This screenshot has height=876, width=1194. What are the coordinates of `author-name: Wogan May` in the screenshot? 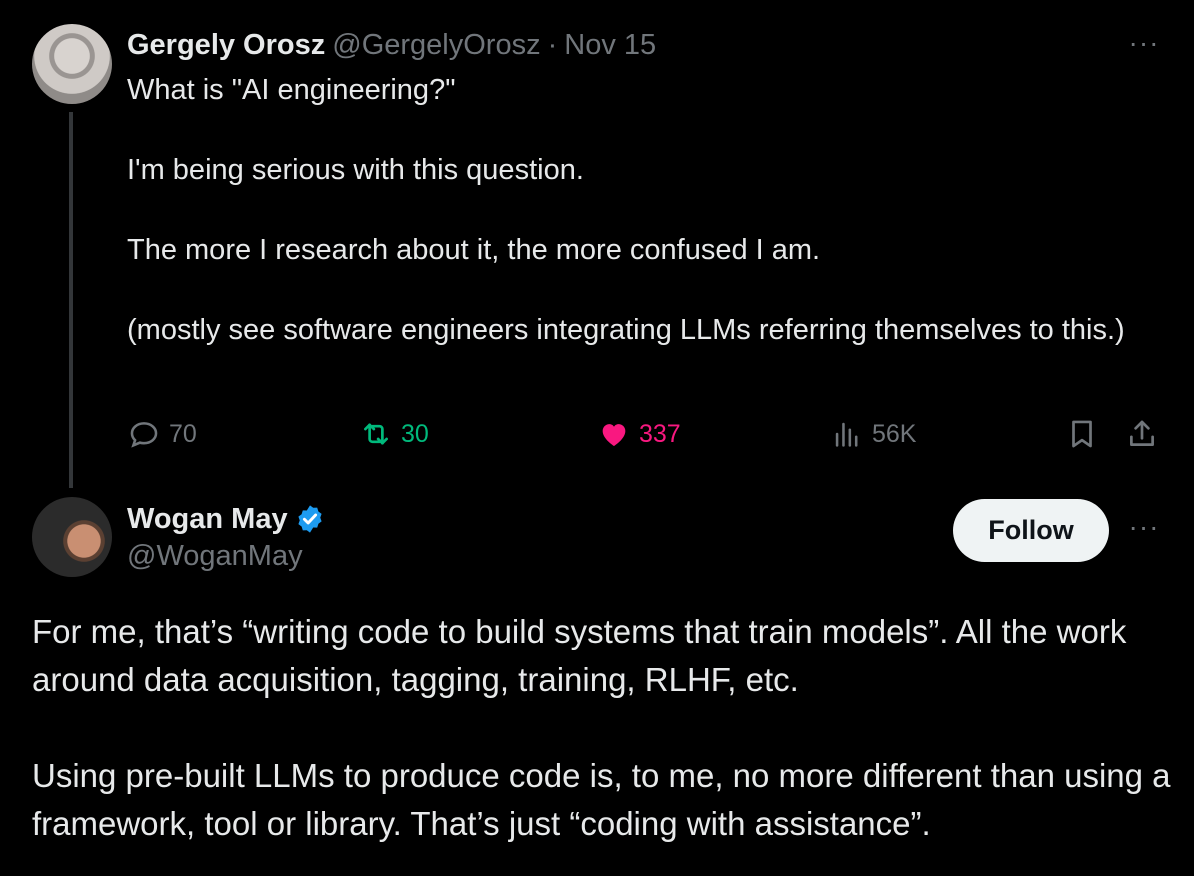 It's located at (207, 519).